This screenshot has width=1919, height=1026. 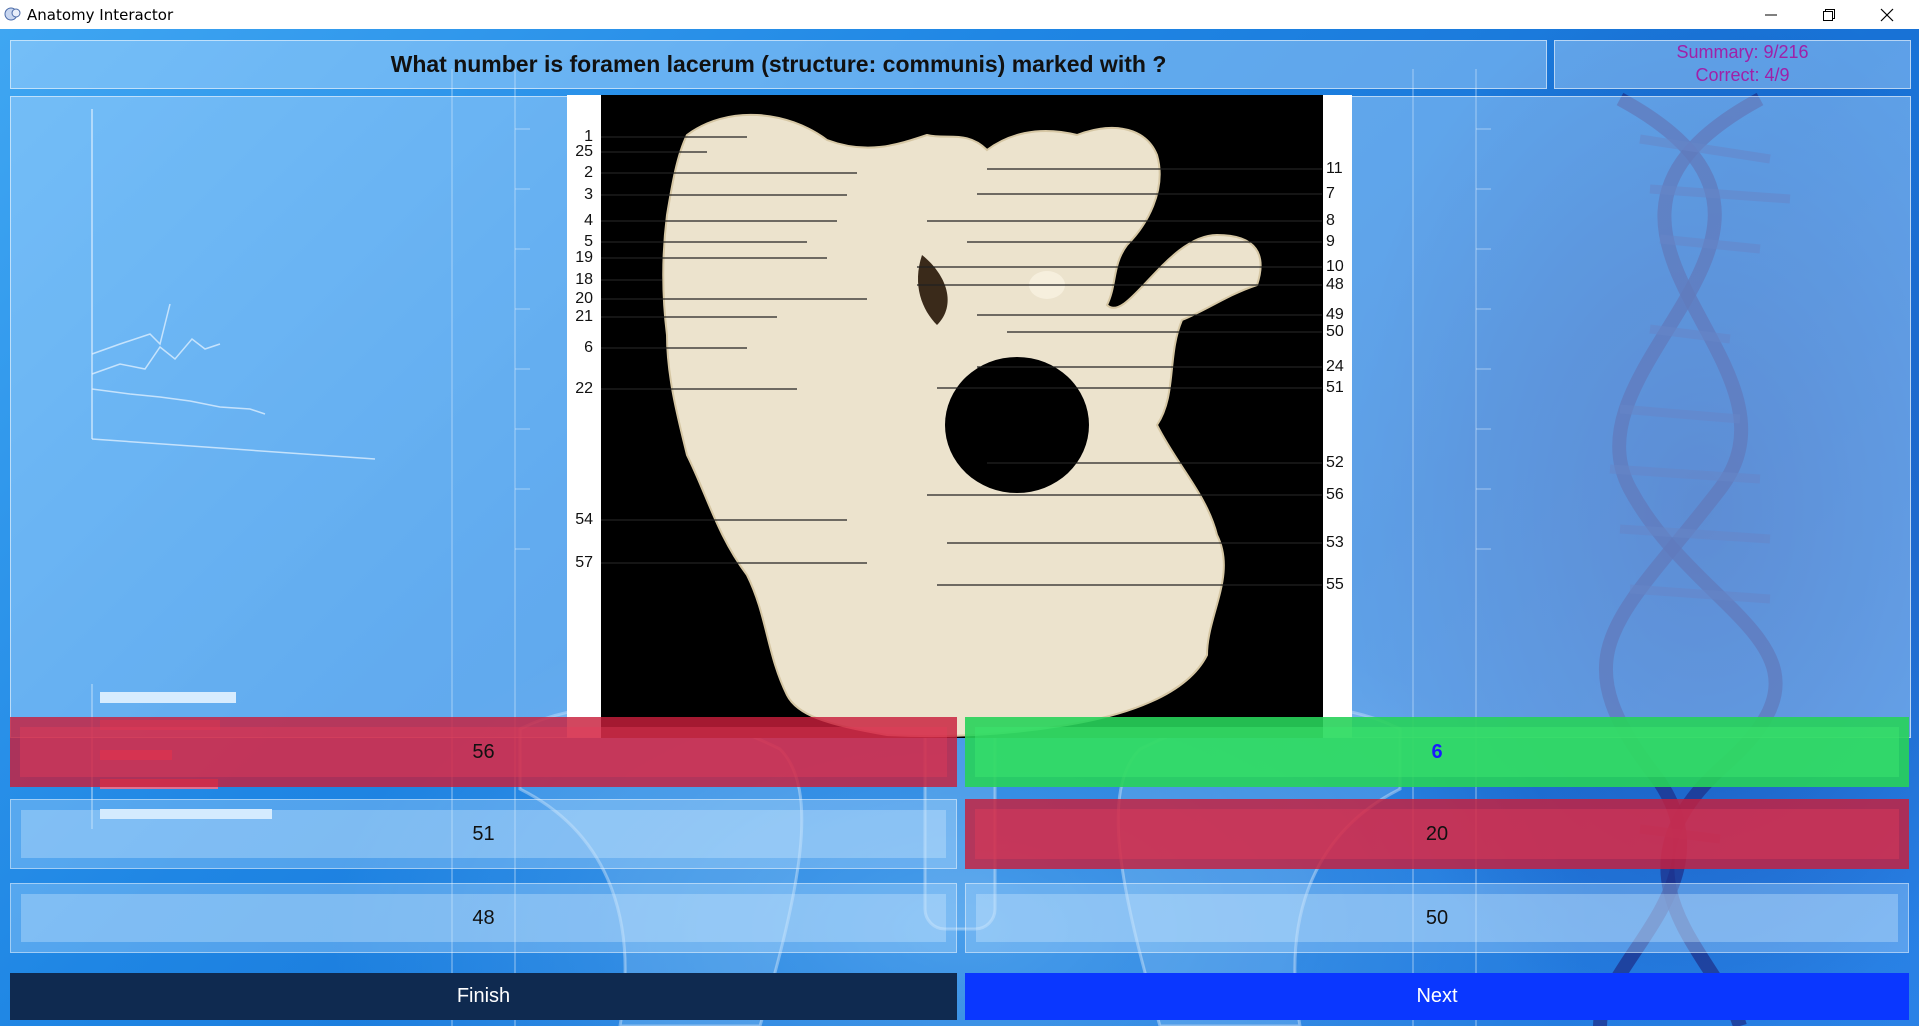 What do you see at coordinates (584, 151) in the screenshot?
I see `figure-label-25: 25` at bounding box center [584, 151].